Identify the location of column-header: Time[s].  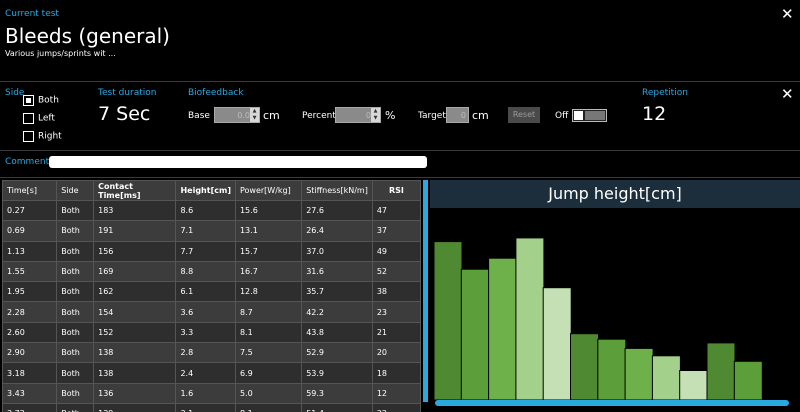
(30, 190).